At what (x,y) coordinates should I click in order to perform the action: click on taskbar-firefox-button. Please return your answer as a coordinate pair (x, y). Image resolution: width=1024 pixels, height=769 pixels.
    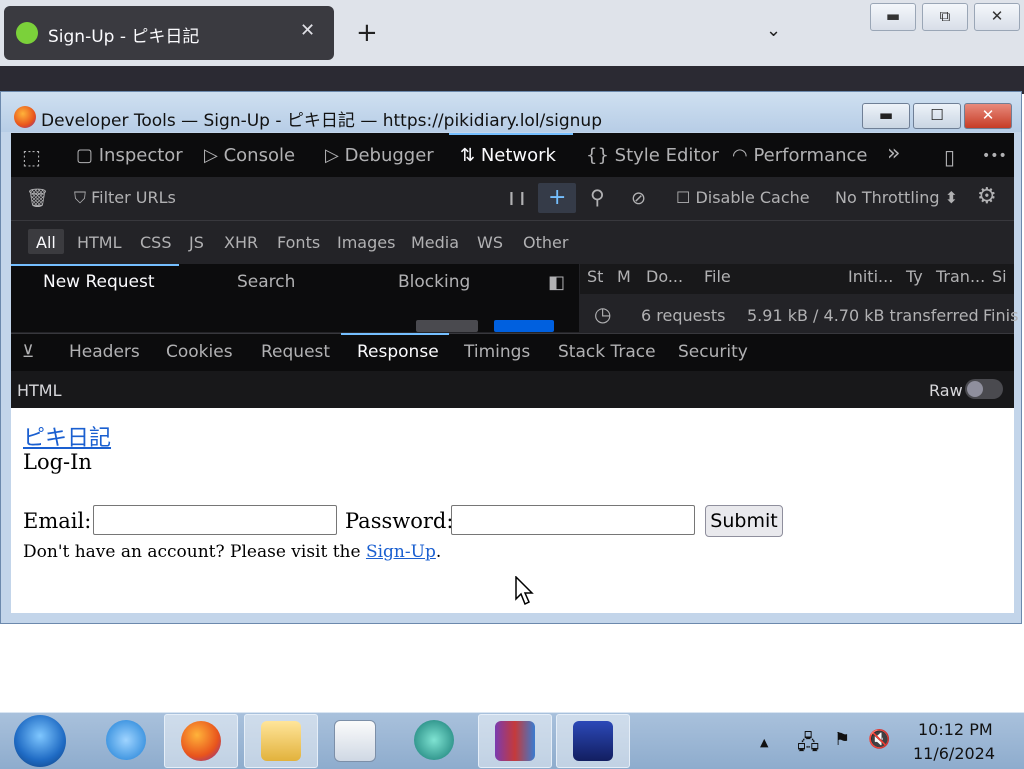
    Looking at the image, I should click on (201, 741).